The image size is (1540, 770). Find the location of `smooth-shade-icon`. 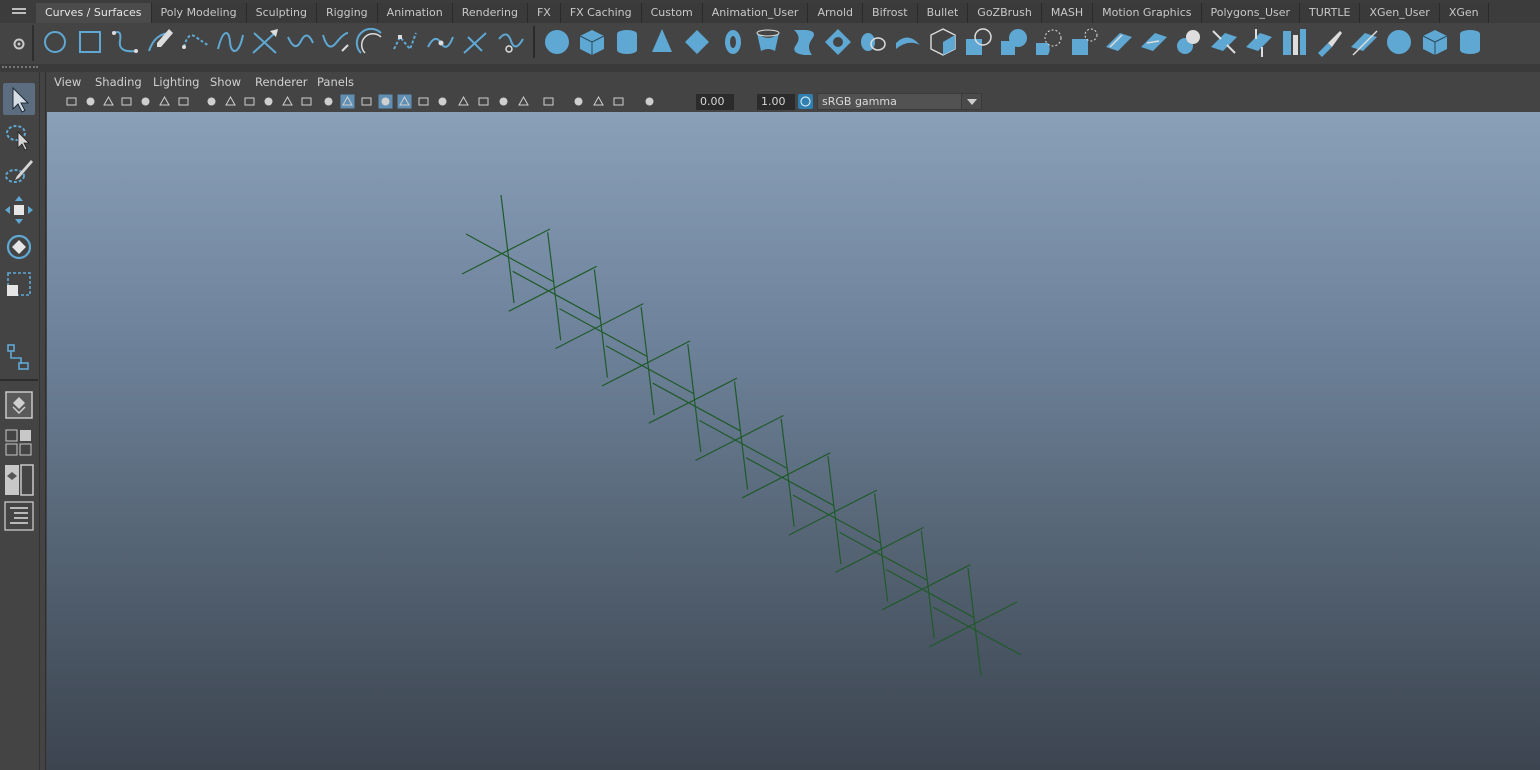

smooth-shade-icon is located at coordinates (347, 101).